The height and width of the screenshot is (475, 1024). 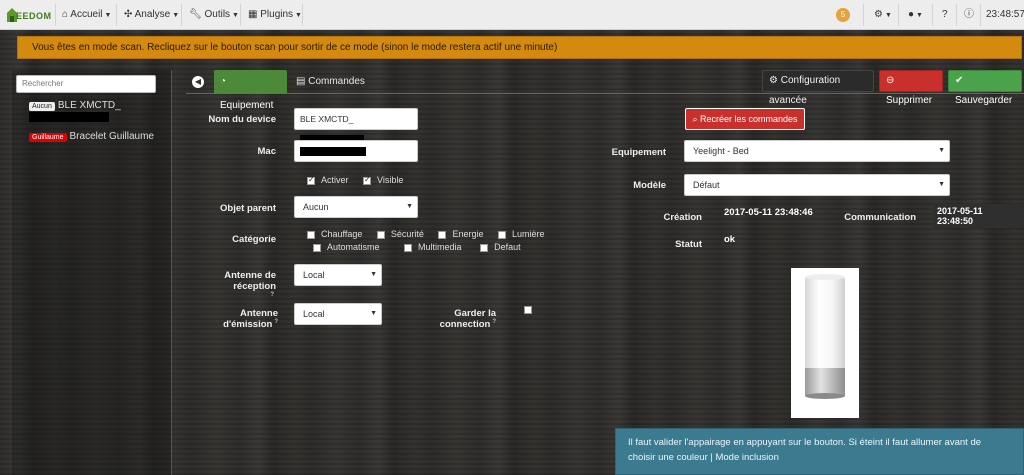 I want to click on category-multimedia: Multimedia, so click(x=433, y=247).